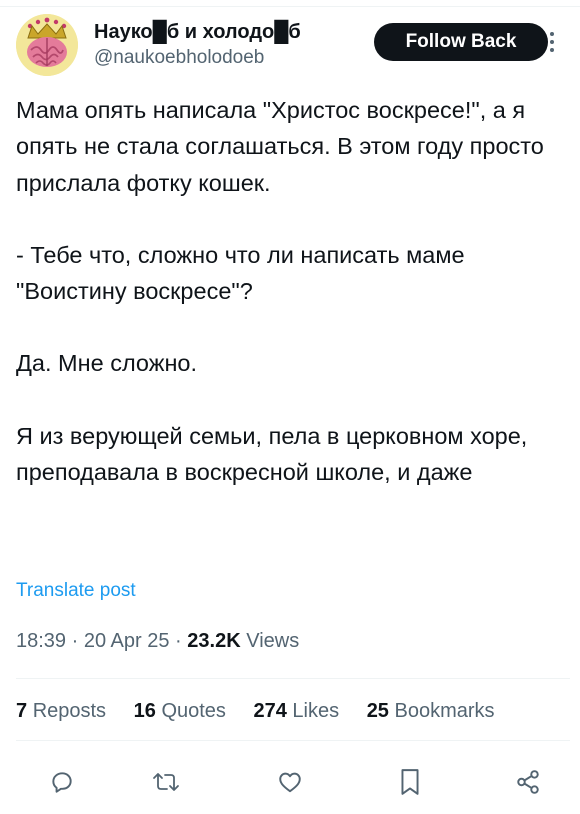 This screenshot has height=814, width=580. Describe the element at coordinates (76, 591) in the screenshot. I see `translate-post-link: Translate post` at that location.